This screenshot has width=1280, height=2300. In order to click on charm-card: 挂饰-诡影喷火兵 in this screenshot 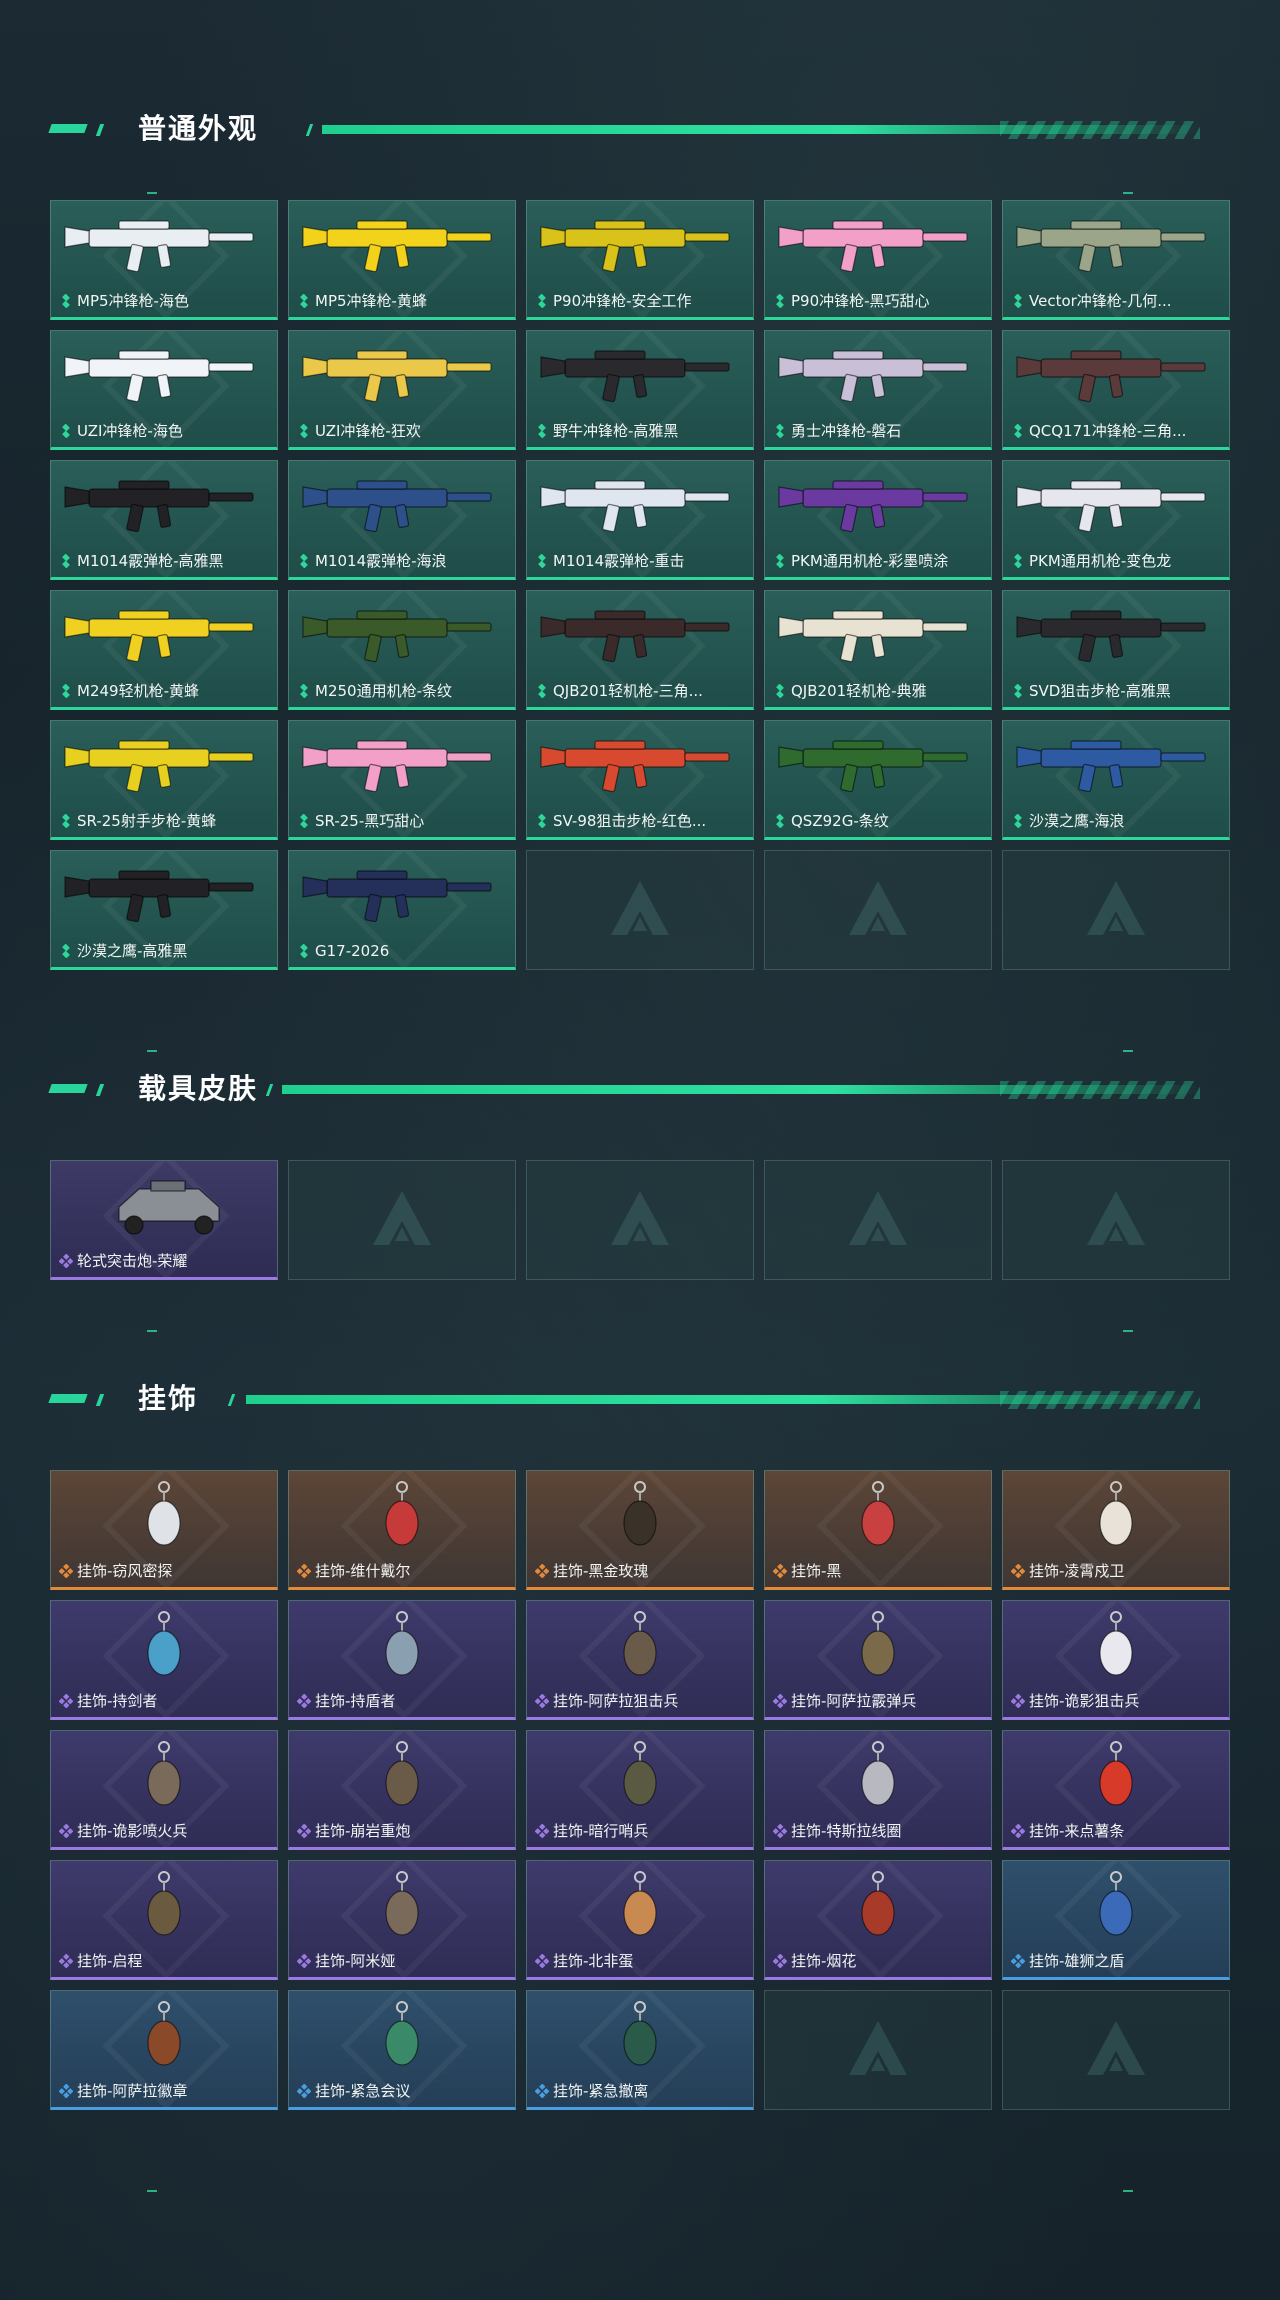, I will do `click(164, 1790)`.